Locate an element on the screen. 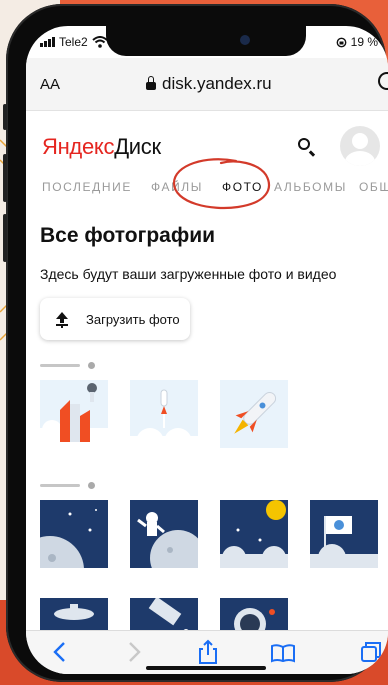  signal-icon is located at coordinates (47, 42).